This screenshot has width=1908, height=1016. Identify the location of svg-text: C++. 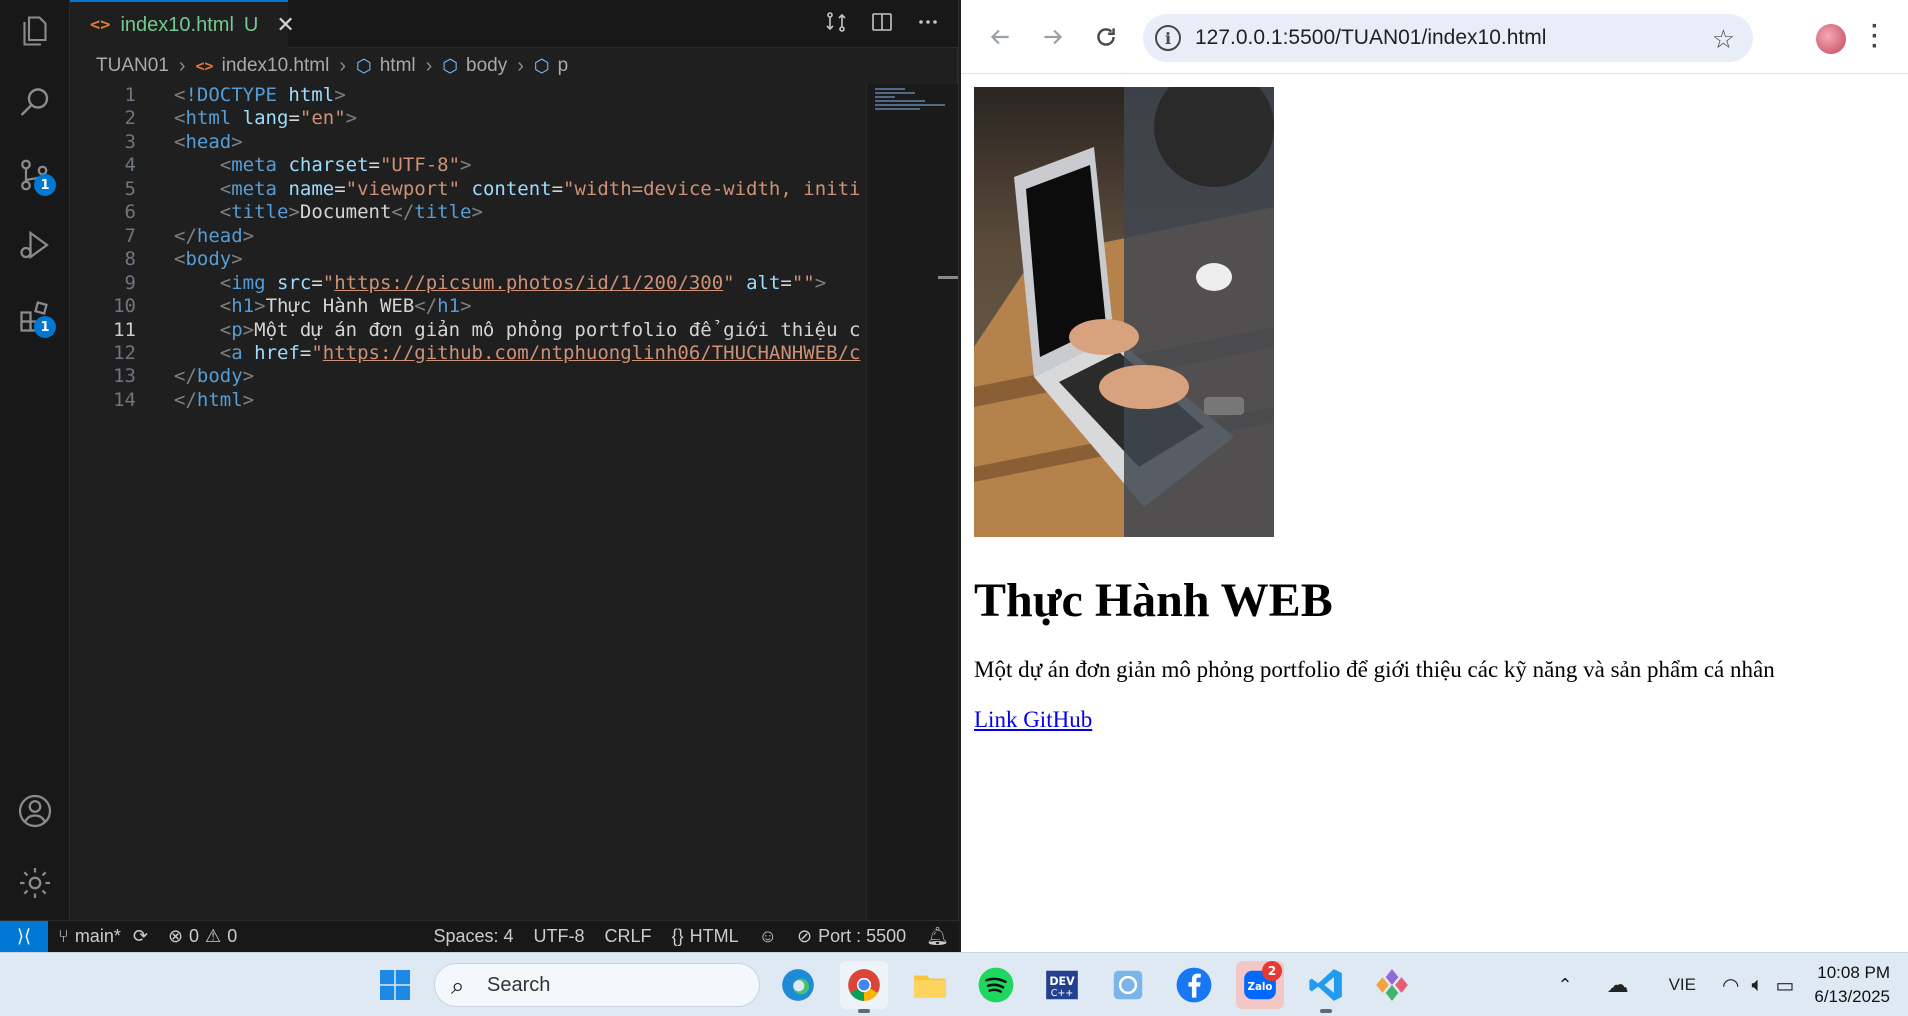
(1062, 993).